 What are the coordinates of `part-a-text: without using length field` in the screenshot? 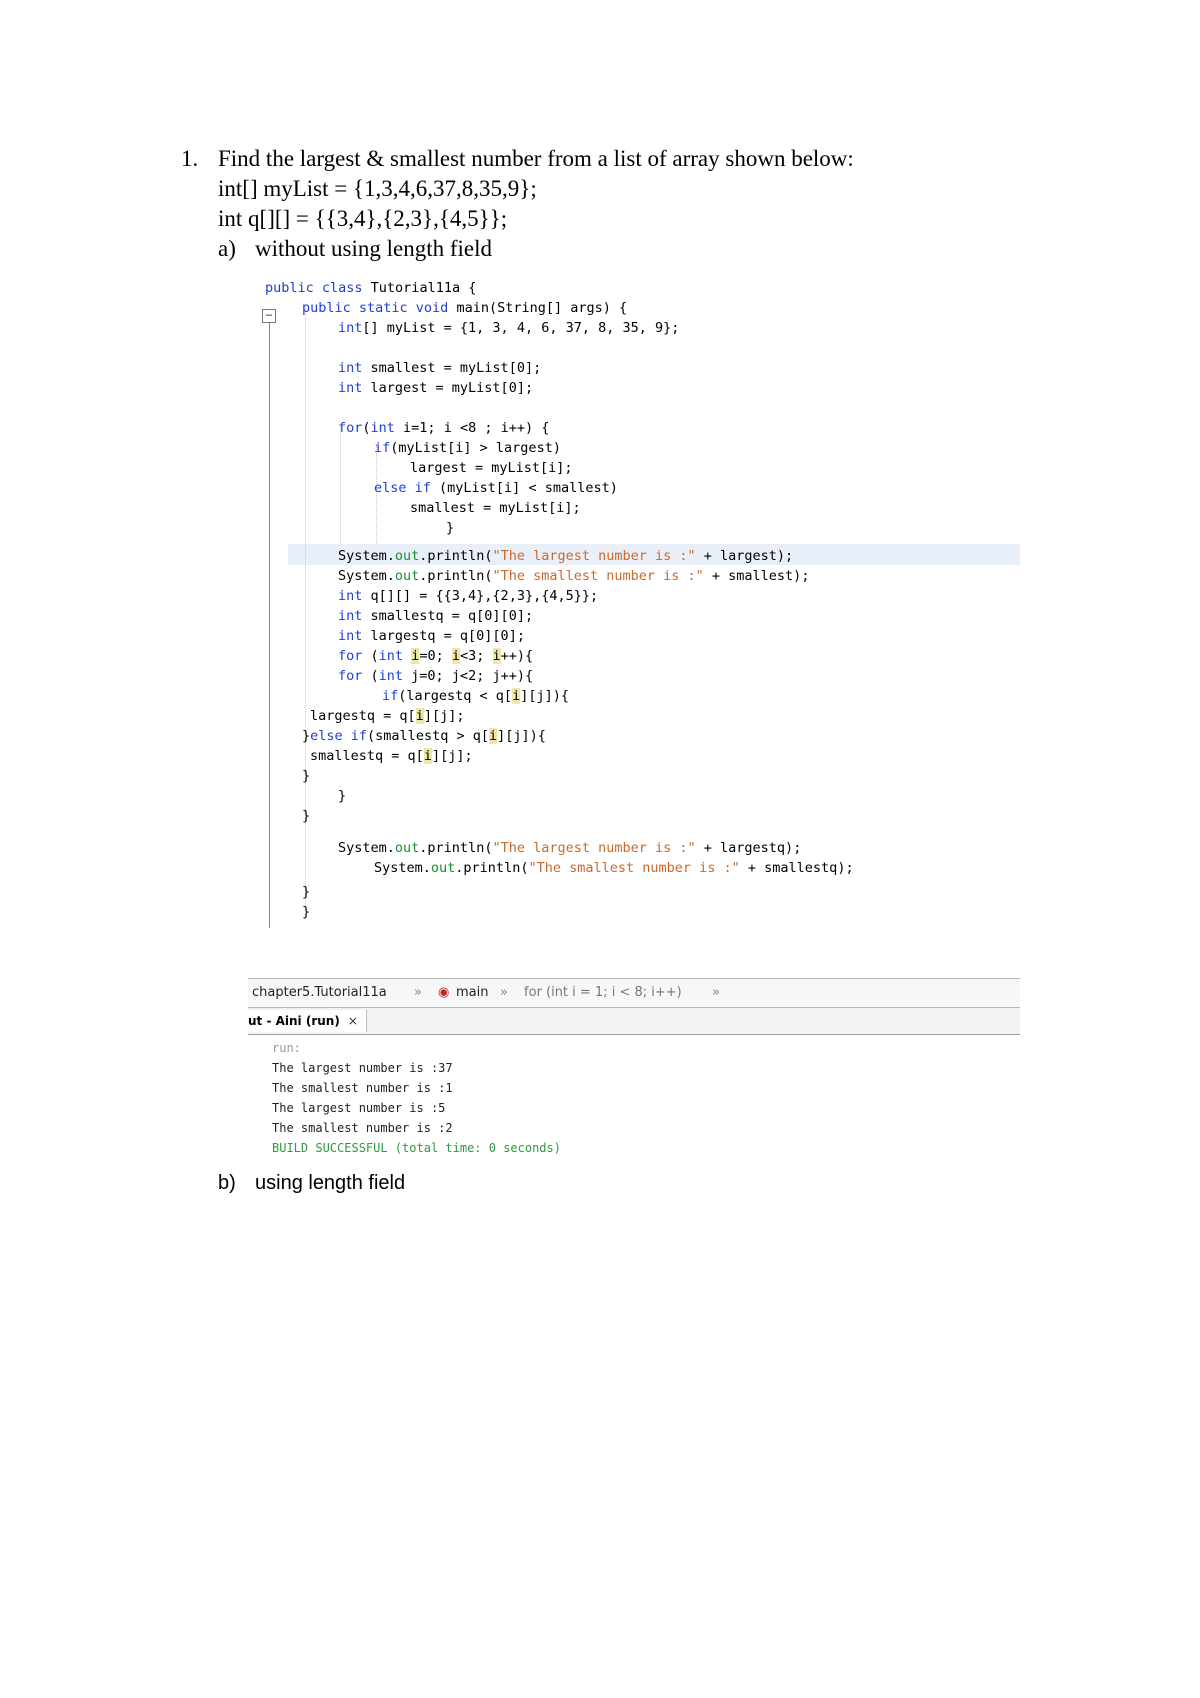 It's located at (374, 248).